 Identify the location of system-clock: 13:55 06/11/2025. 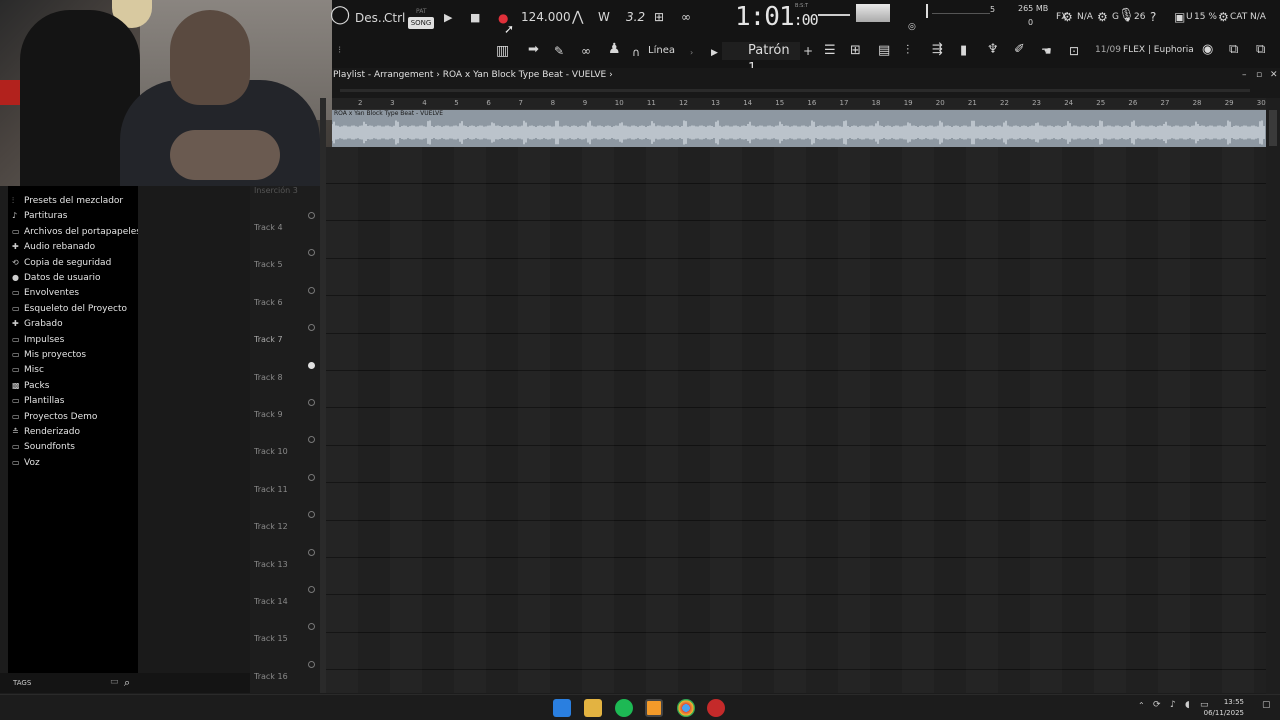
(1224, 708).